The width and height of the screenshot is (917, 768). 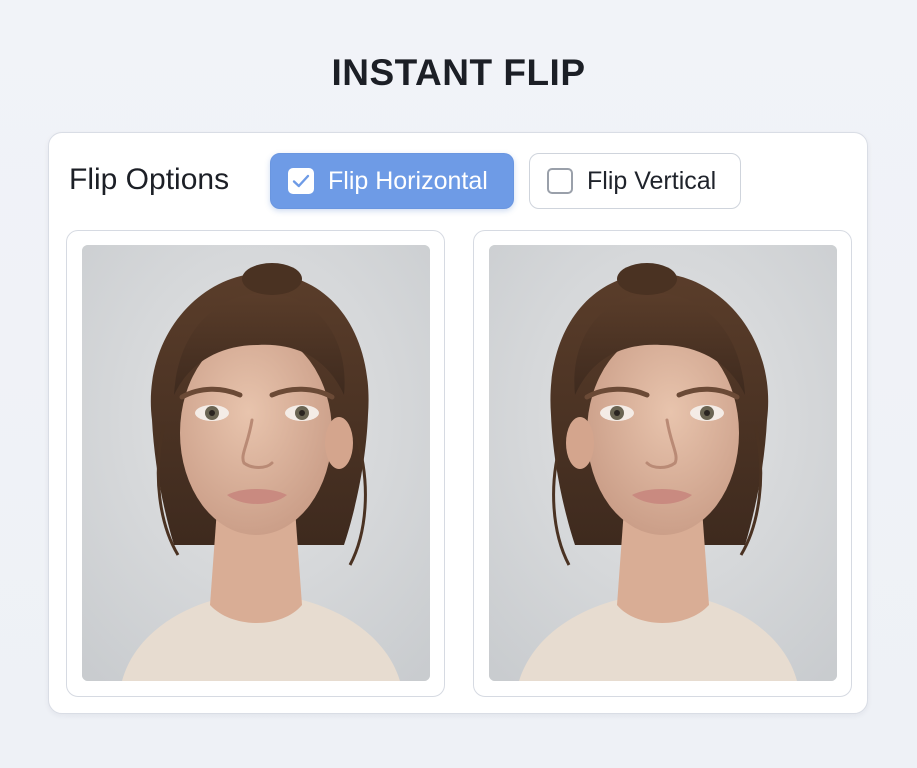 What do you see at coordinates (458, 72) in the screenshot?
I see `page-title: INSTANT FLIP` at bounding box center [458, 72].